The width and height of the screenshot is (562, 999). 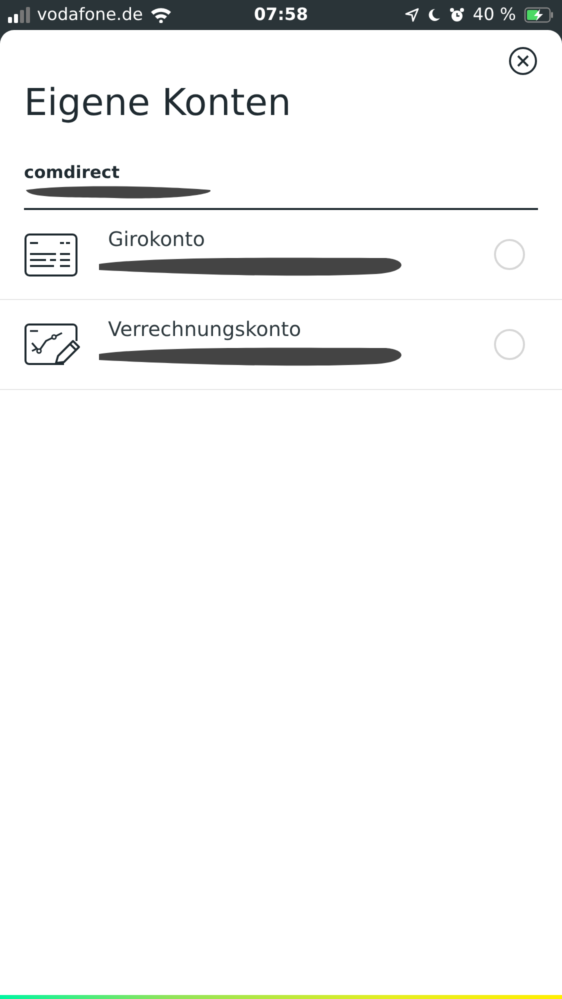 What do you see at coordinates (281, 255) in the screenshot?
I see `account-row: Girokonto` at bounding box center [281, 255].